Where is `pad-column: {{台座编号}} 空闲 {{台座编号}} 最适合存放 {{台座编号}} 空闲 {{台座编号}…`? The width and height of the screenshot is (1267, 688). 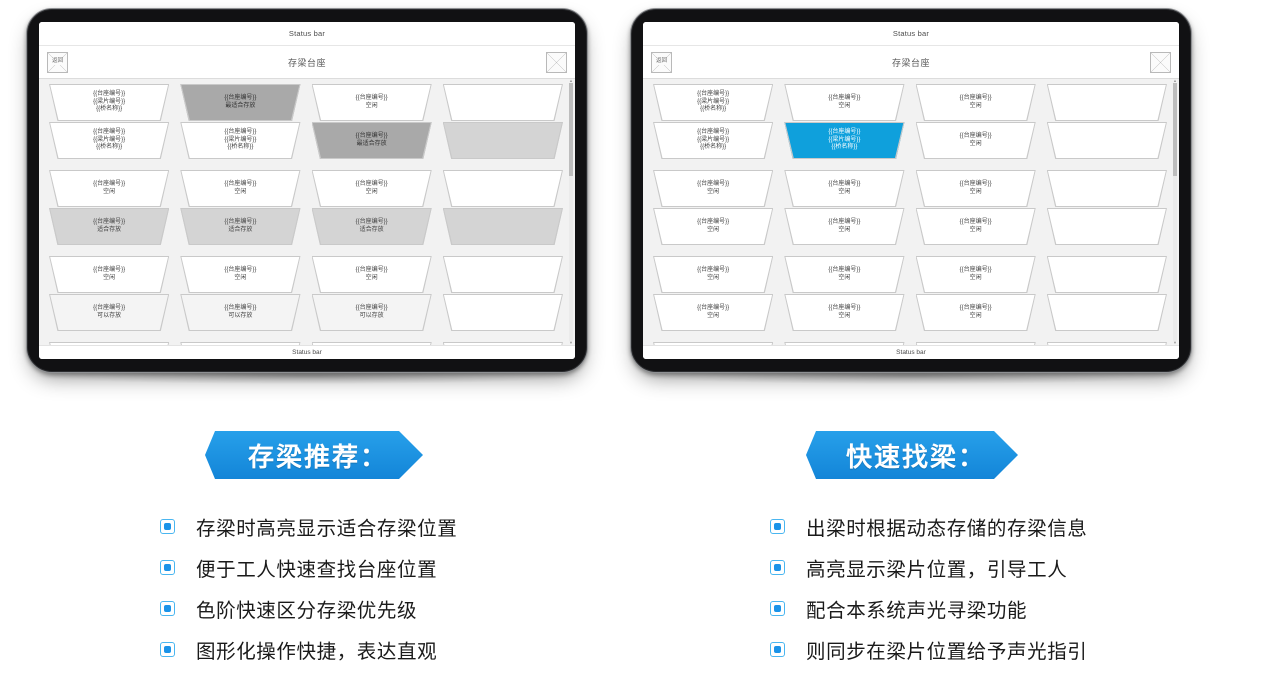
pad-column: {{台座编号}} 空闲 {{台座编号}} 最适合存放 {{台座编号}} 空闲 {{台座编号}… is located at coordinates (371, 214).